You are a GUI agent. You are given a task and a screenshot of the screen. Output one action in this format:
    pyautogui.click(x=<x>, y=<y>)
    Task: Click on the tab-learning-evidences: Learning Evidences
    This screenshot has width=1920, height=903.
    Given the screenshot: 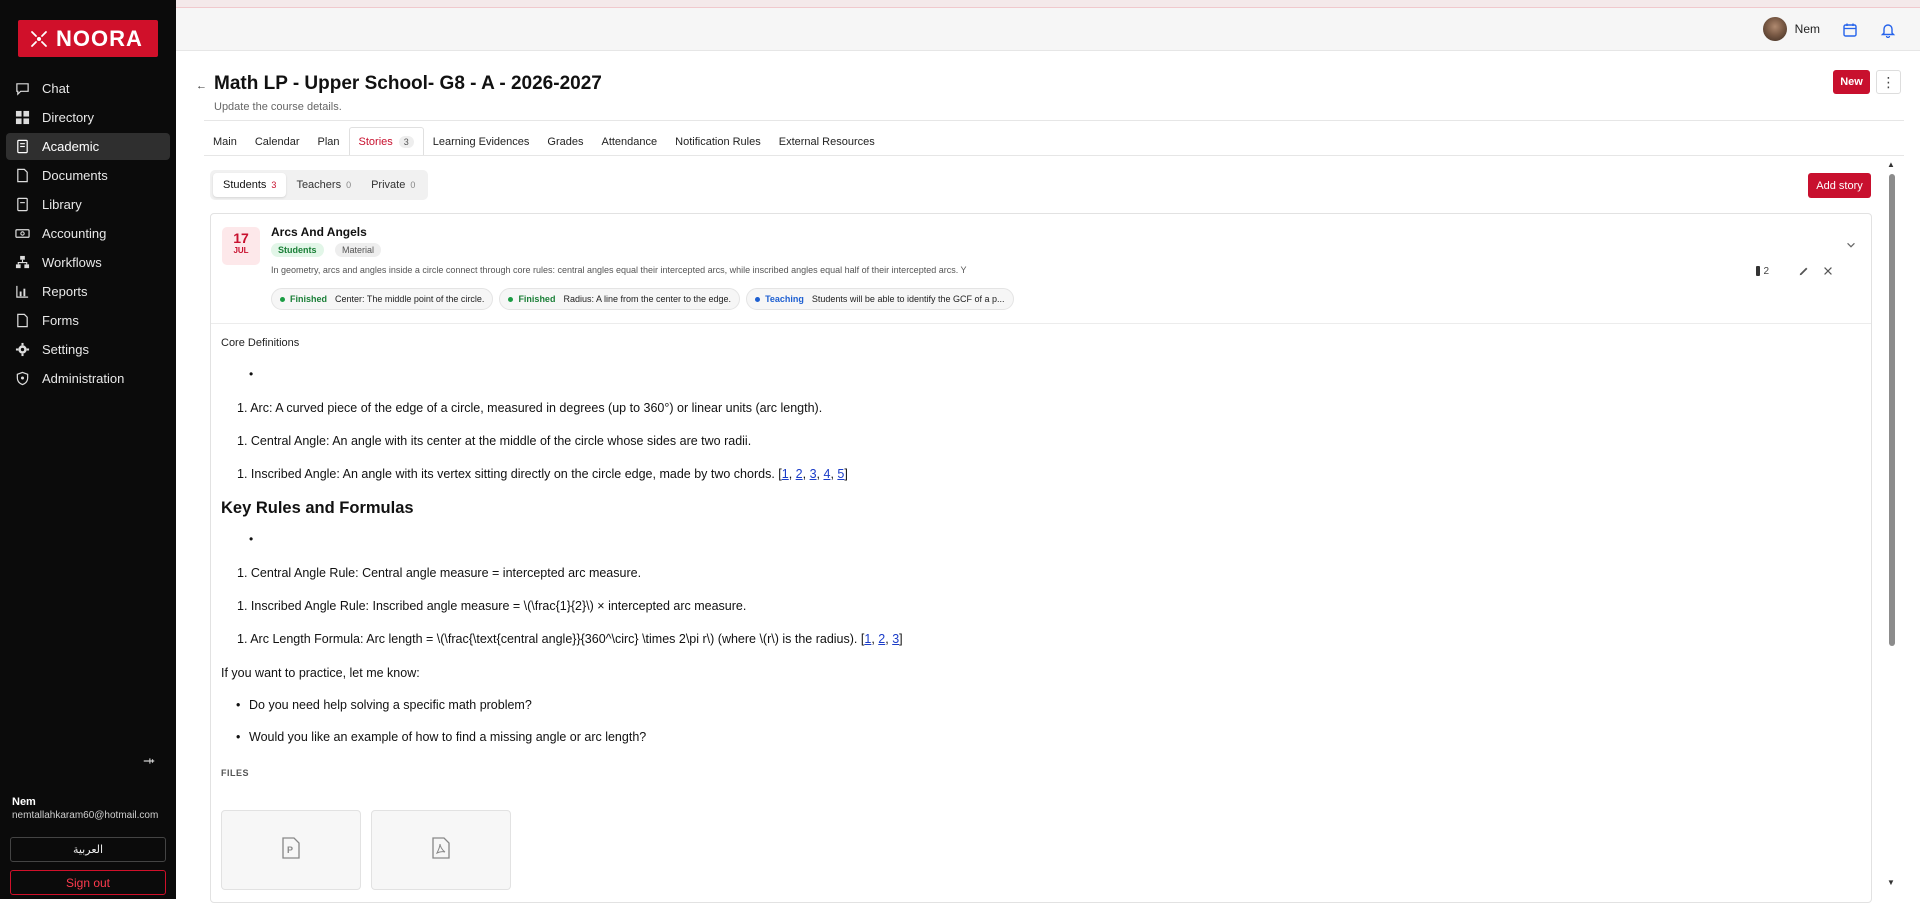 What is the action you would take?
    pyautogui.click(x=481, y=141)
    